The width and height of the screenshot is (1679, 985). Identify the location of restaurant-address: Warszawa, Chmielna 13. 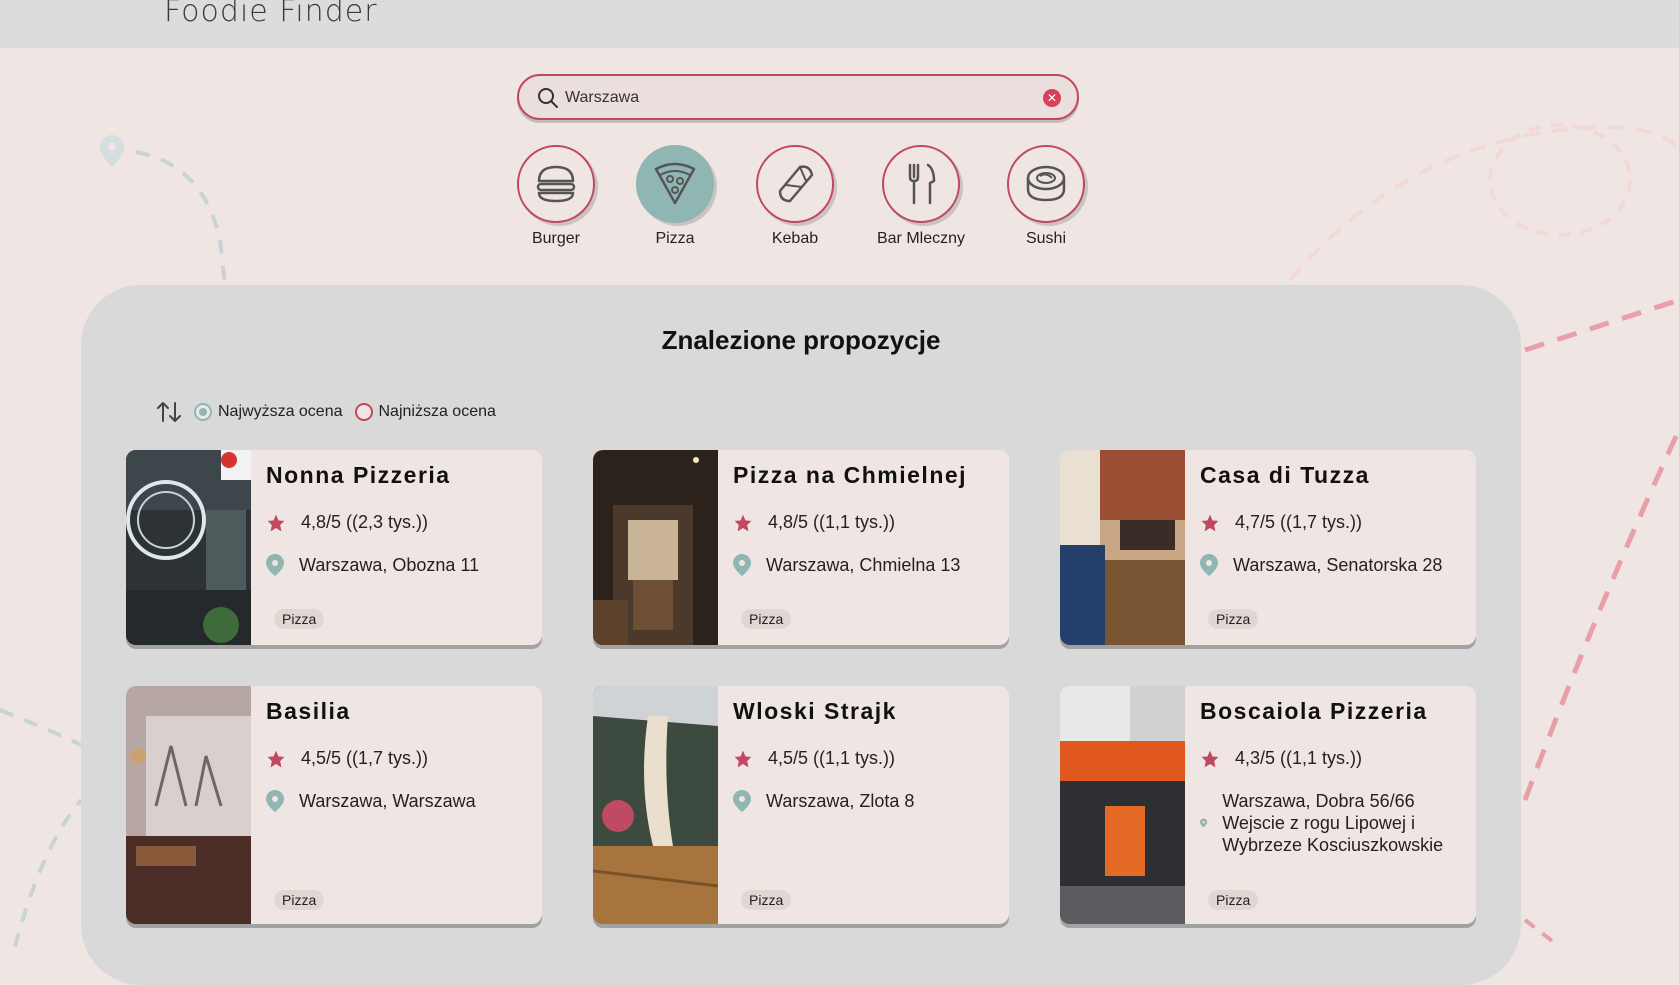
(867, 565).